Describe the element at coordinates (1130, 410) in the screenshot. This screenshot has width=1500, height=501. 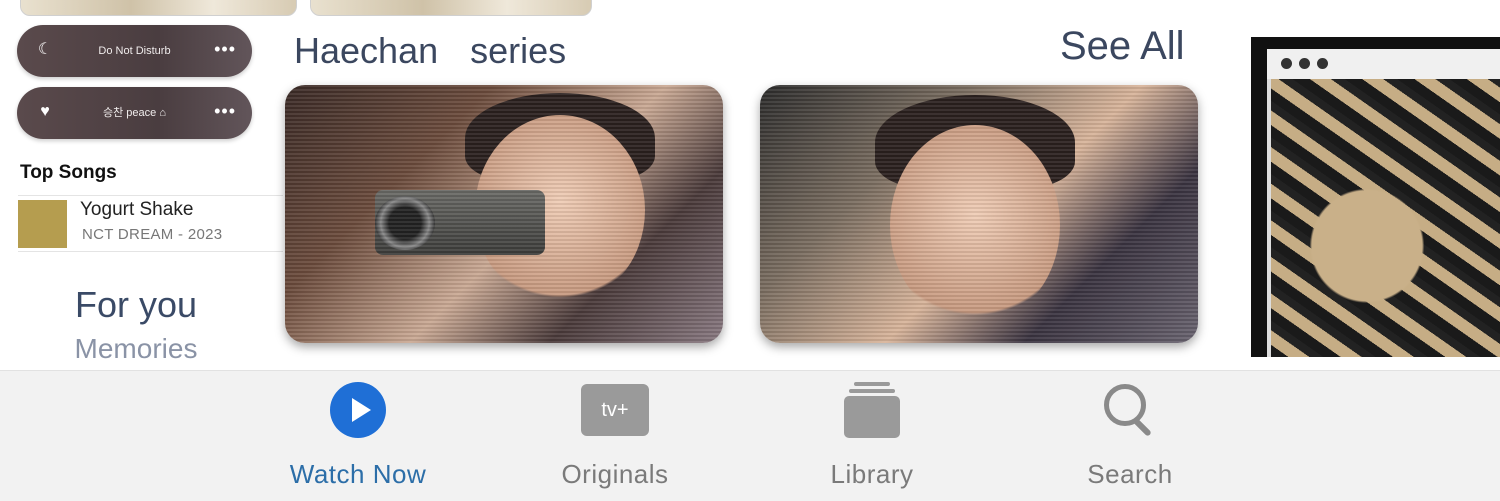
I see `search-icon` at that location.